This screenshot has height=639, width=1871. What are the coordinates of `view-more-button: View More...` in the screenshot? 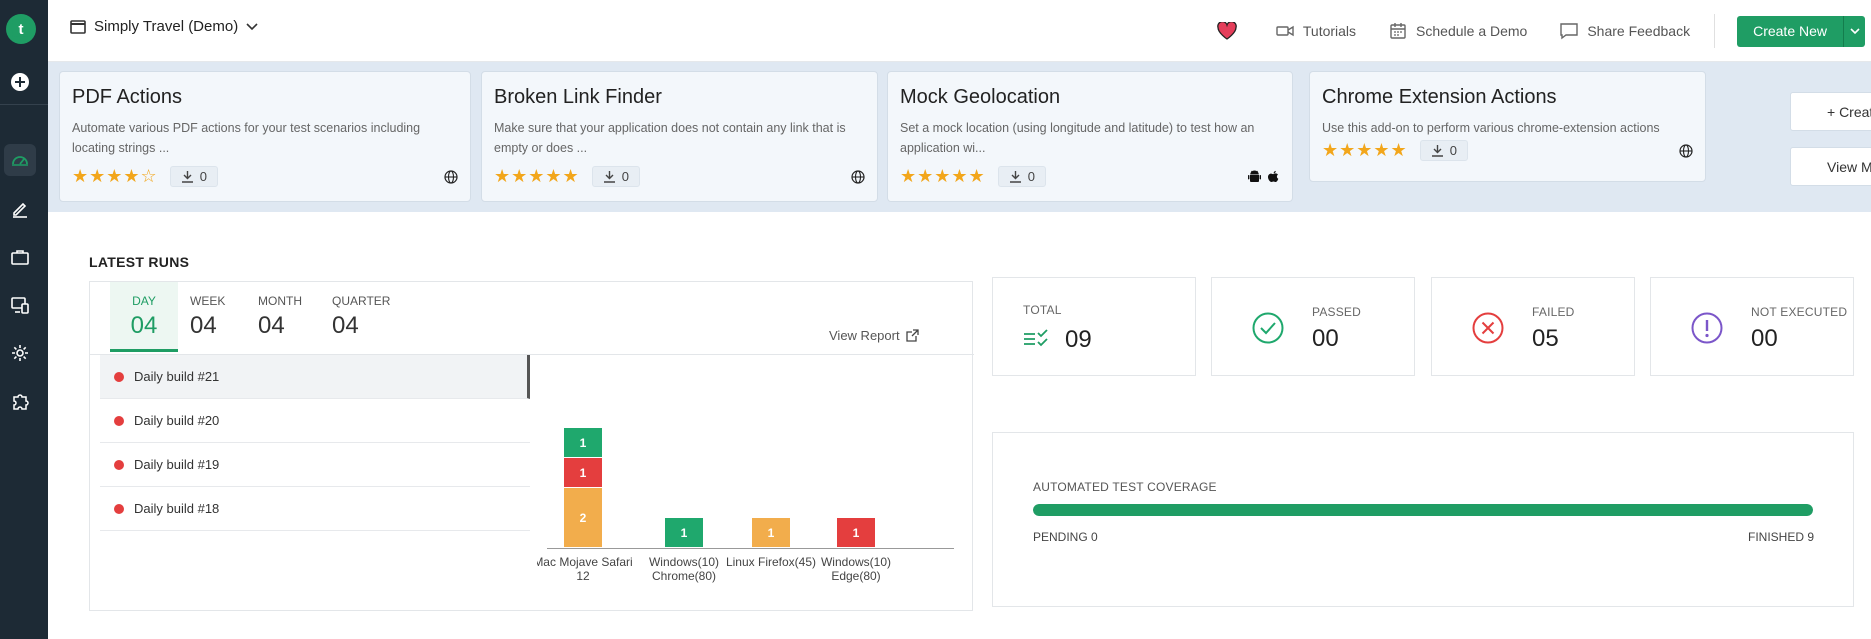 It's located at (1830, 166).